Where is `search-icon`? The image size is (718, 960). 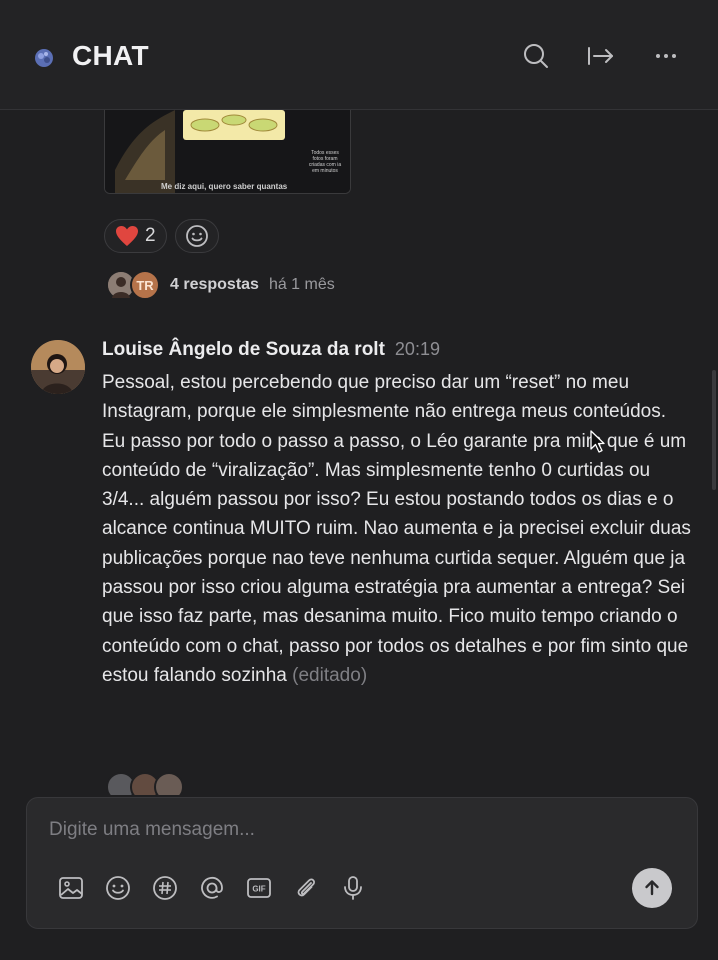 search-icon is located at coordinates (536, 56).